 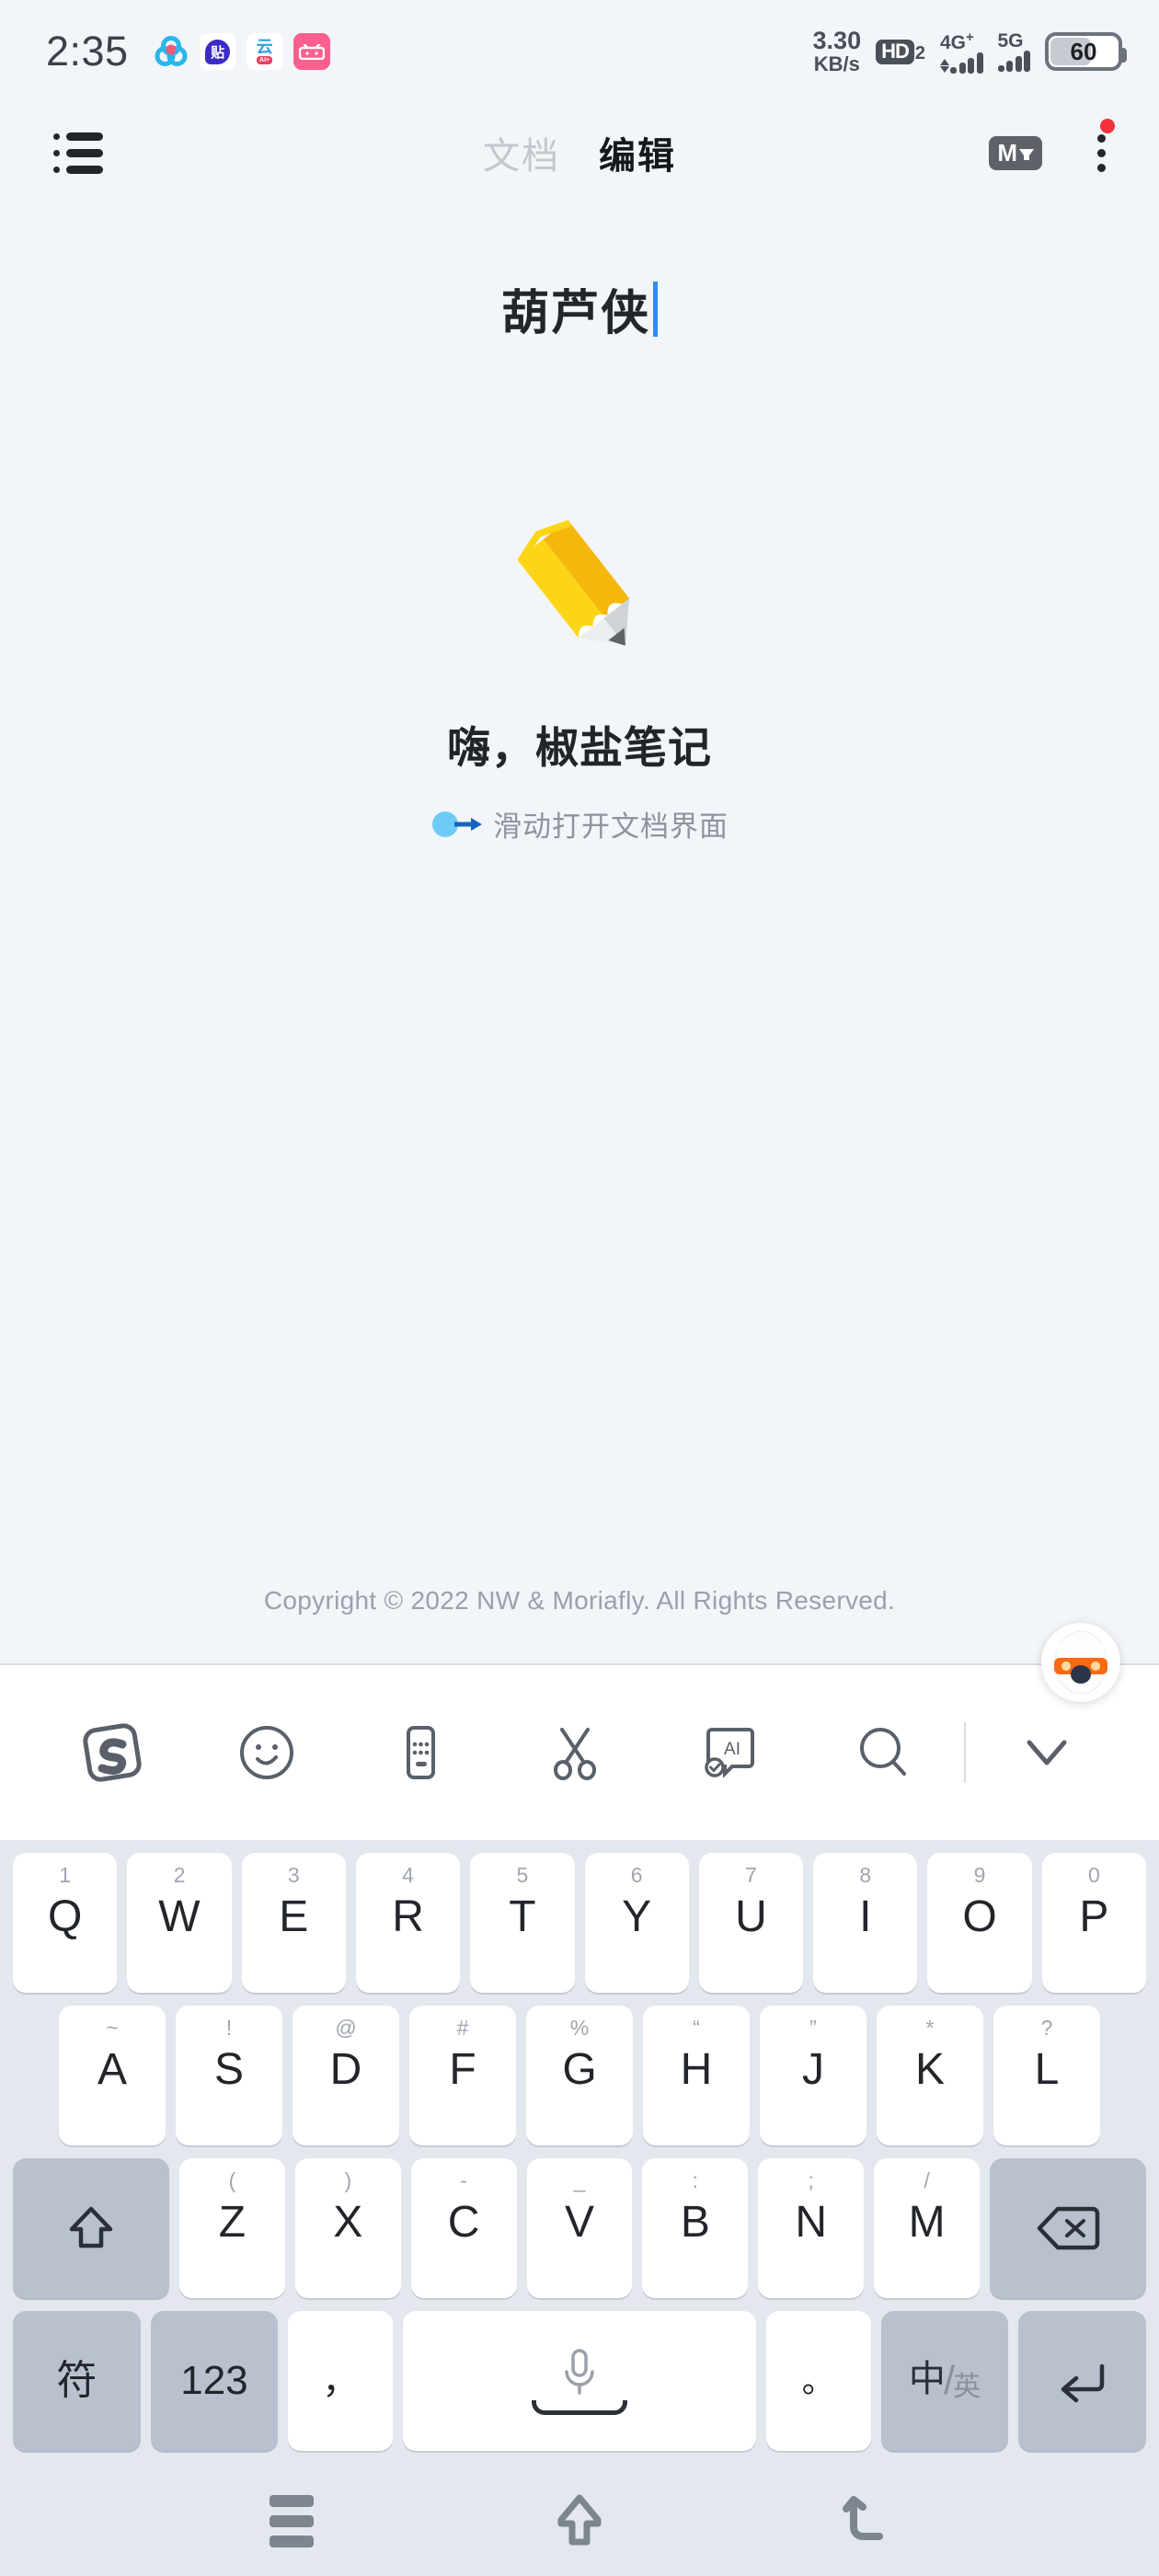 I want to click on key-label: H, so click(x=696, y=2069).